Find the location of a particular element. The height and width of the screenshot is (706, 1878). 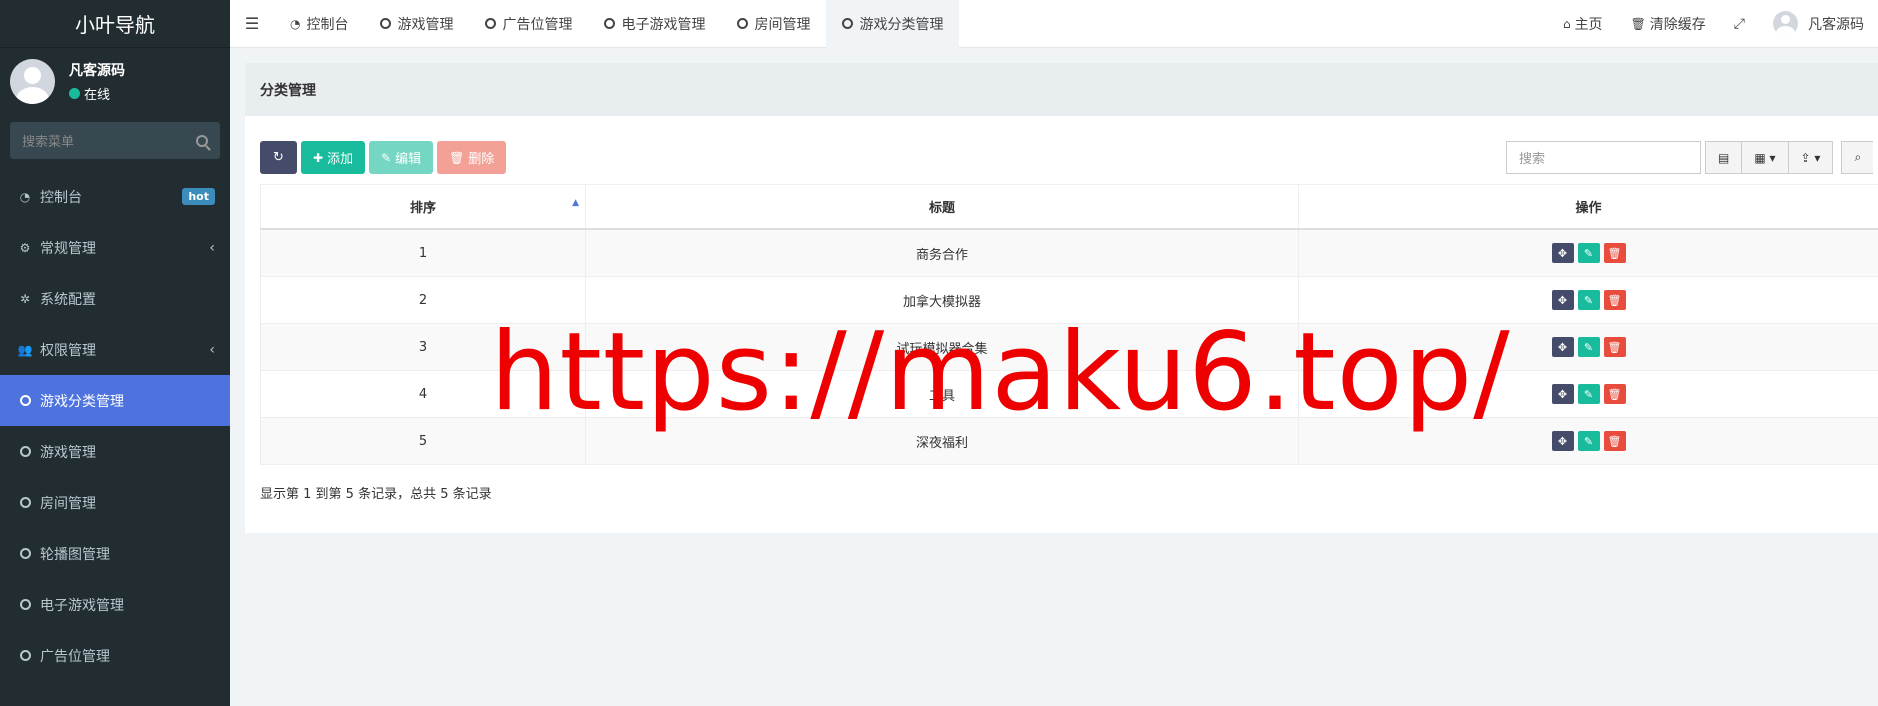

search-icon is located at coordinates (202, 140).